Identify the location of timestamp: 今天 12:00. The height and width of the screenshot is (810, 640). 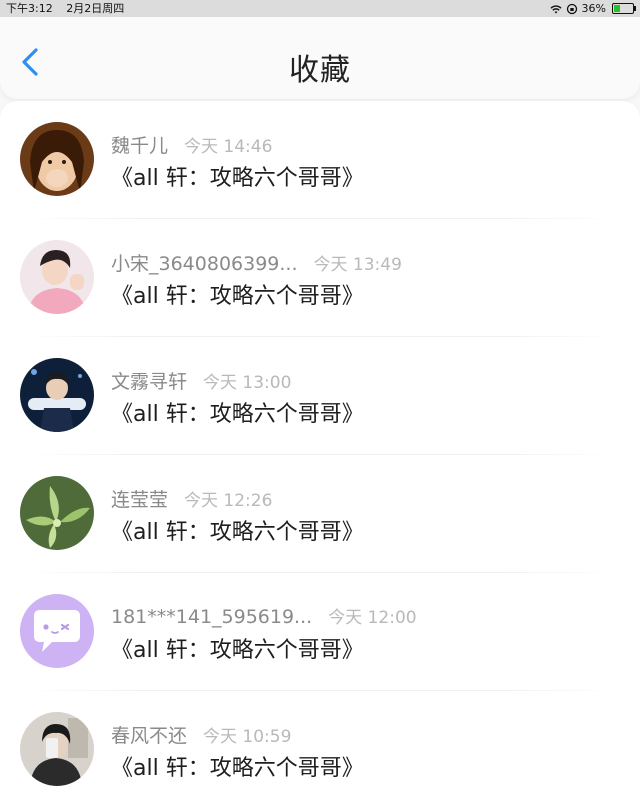
(372, 618).